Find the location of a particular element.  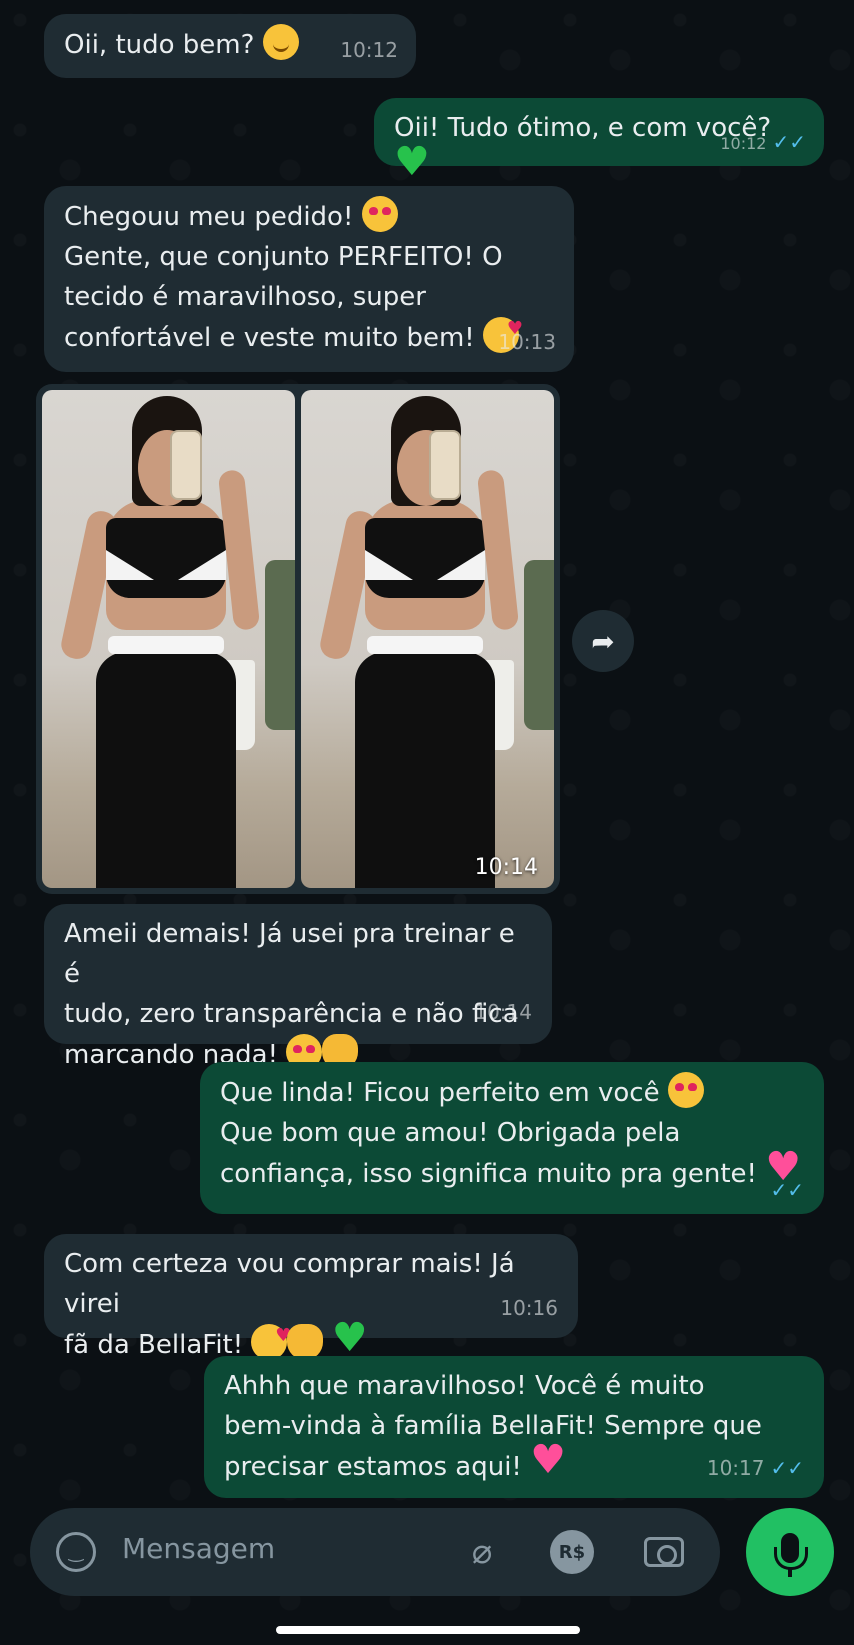

message-text: precisar estamos aqui! is located at coordinates (373, 1467).